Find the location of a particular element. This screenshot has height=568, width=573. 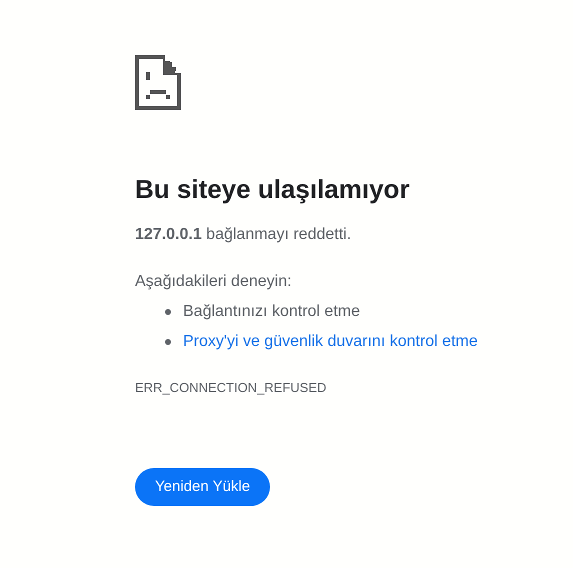

reload-button: Yeniden Yükle is located at coordinates (202, 487).